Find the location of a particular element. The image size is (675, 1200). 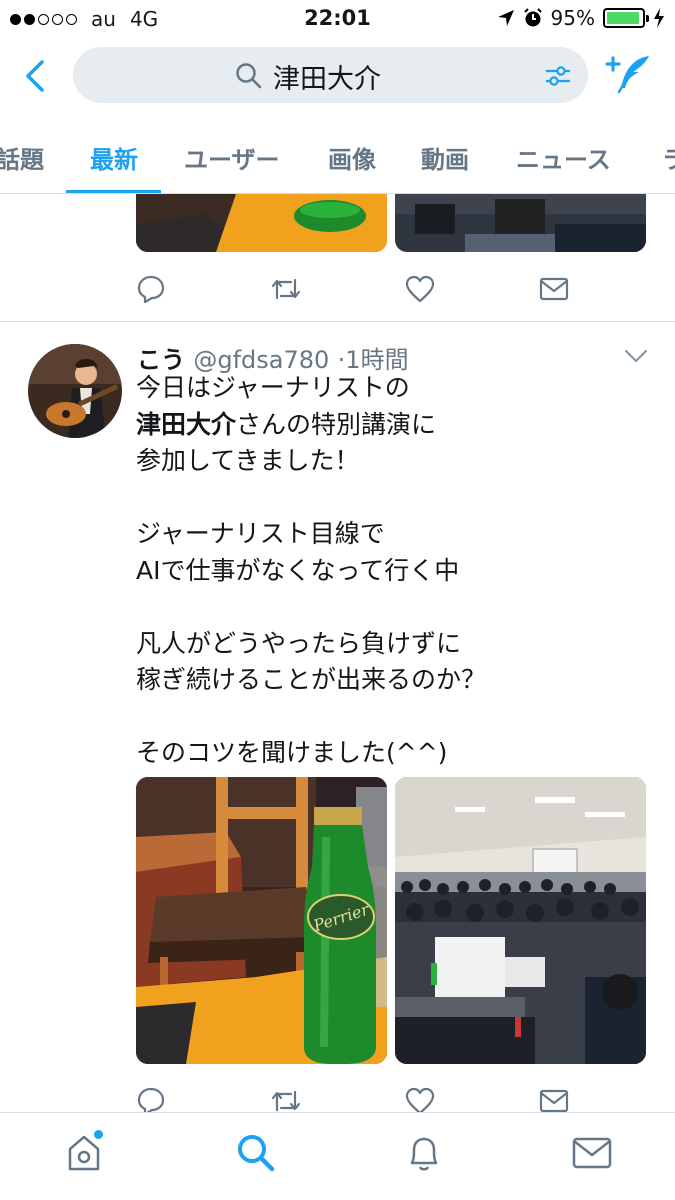

reply-icon is located at coordinates (151, 289).